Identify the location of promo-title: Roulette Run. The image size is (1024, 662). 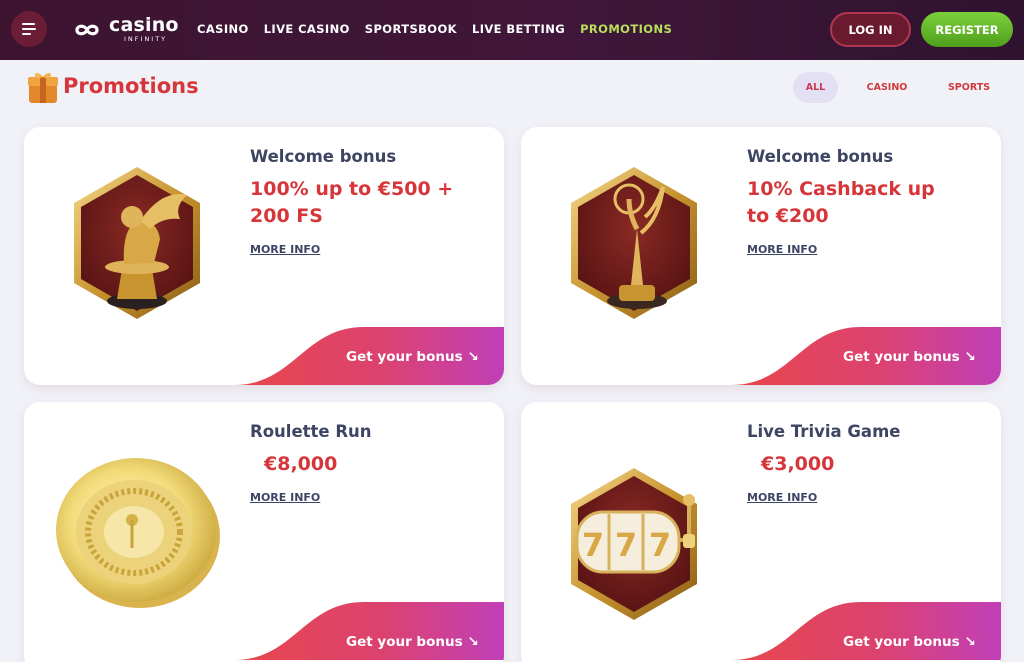
(311, 431).